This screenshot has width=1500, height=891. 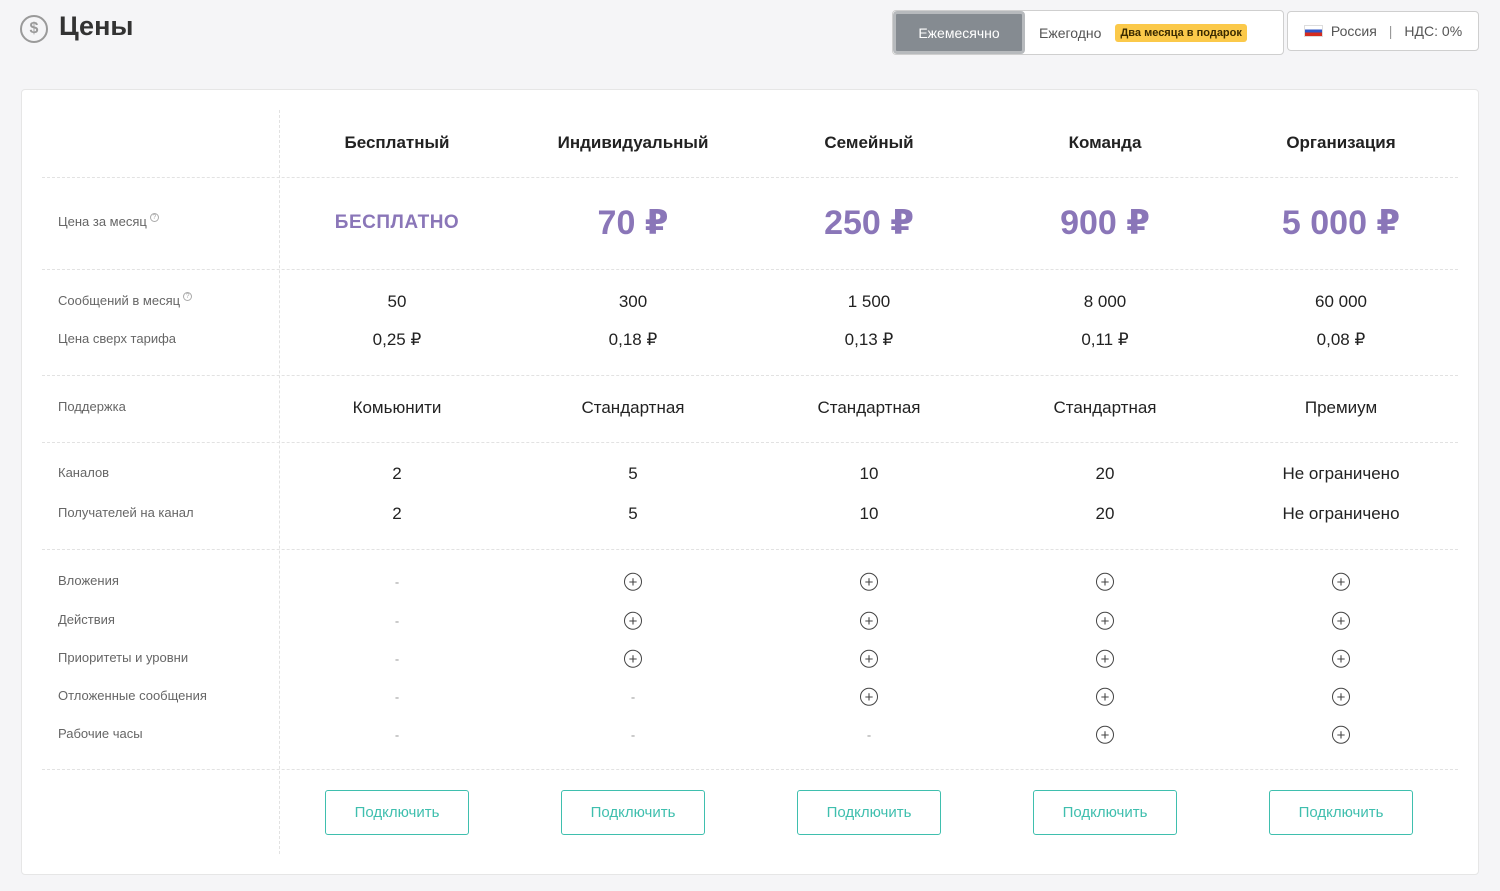 I want to click on row-label-text: Цена за месяц, so click(x=102, y=221).